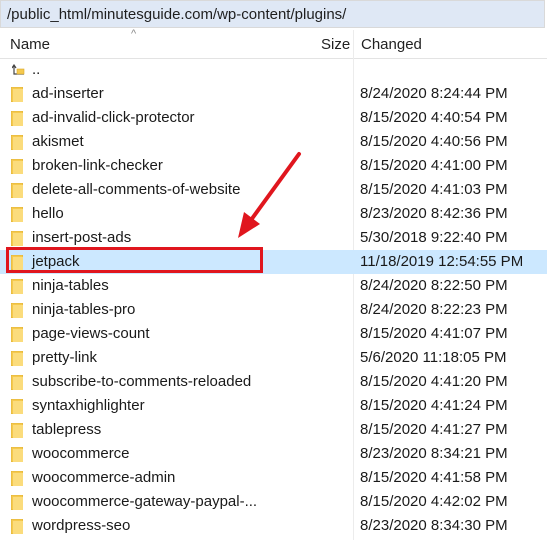 This screenshot has height=540, width=547. What do you see at coordinates (442, 261) in the screenshot?
I see `folder-changed-date: 11/18/2019 12:54:55 PM` at bounding box center [442, 261].